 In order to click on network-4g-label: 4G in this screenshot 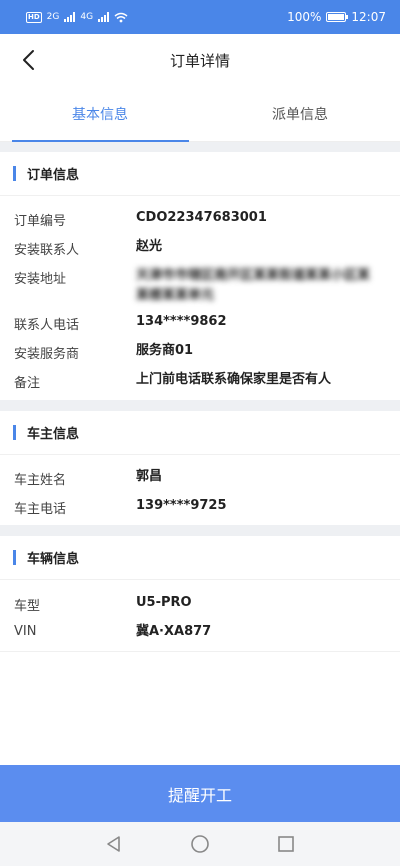, I will do `click(87, 17)`.